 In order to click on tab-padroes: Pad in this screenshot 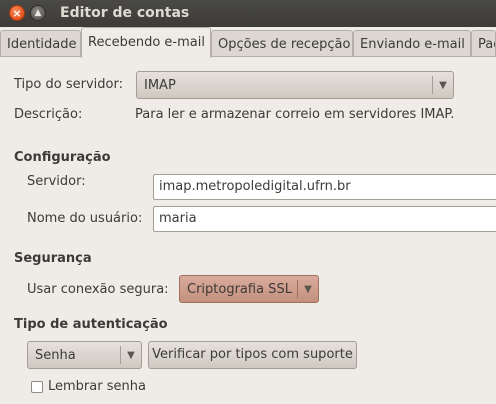, I will do `click(483, 43)`.